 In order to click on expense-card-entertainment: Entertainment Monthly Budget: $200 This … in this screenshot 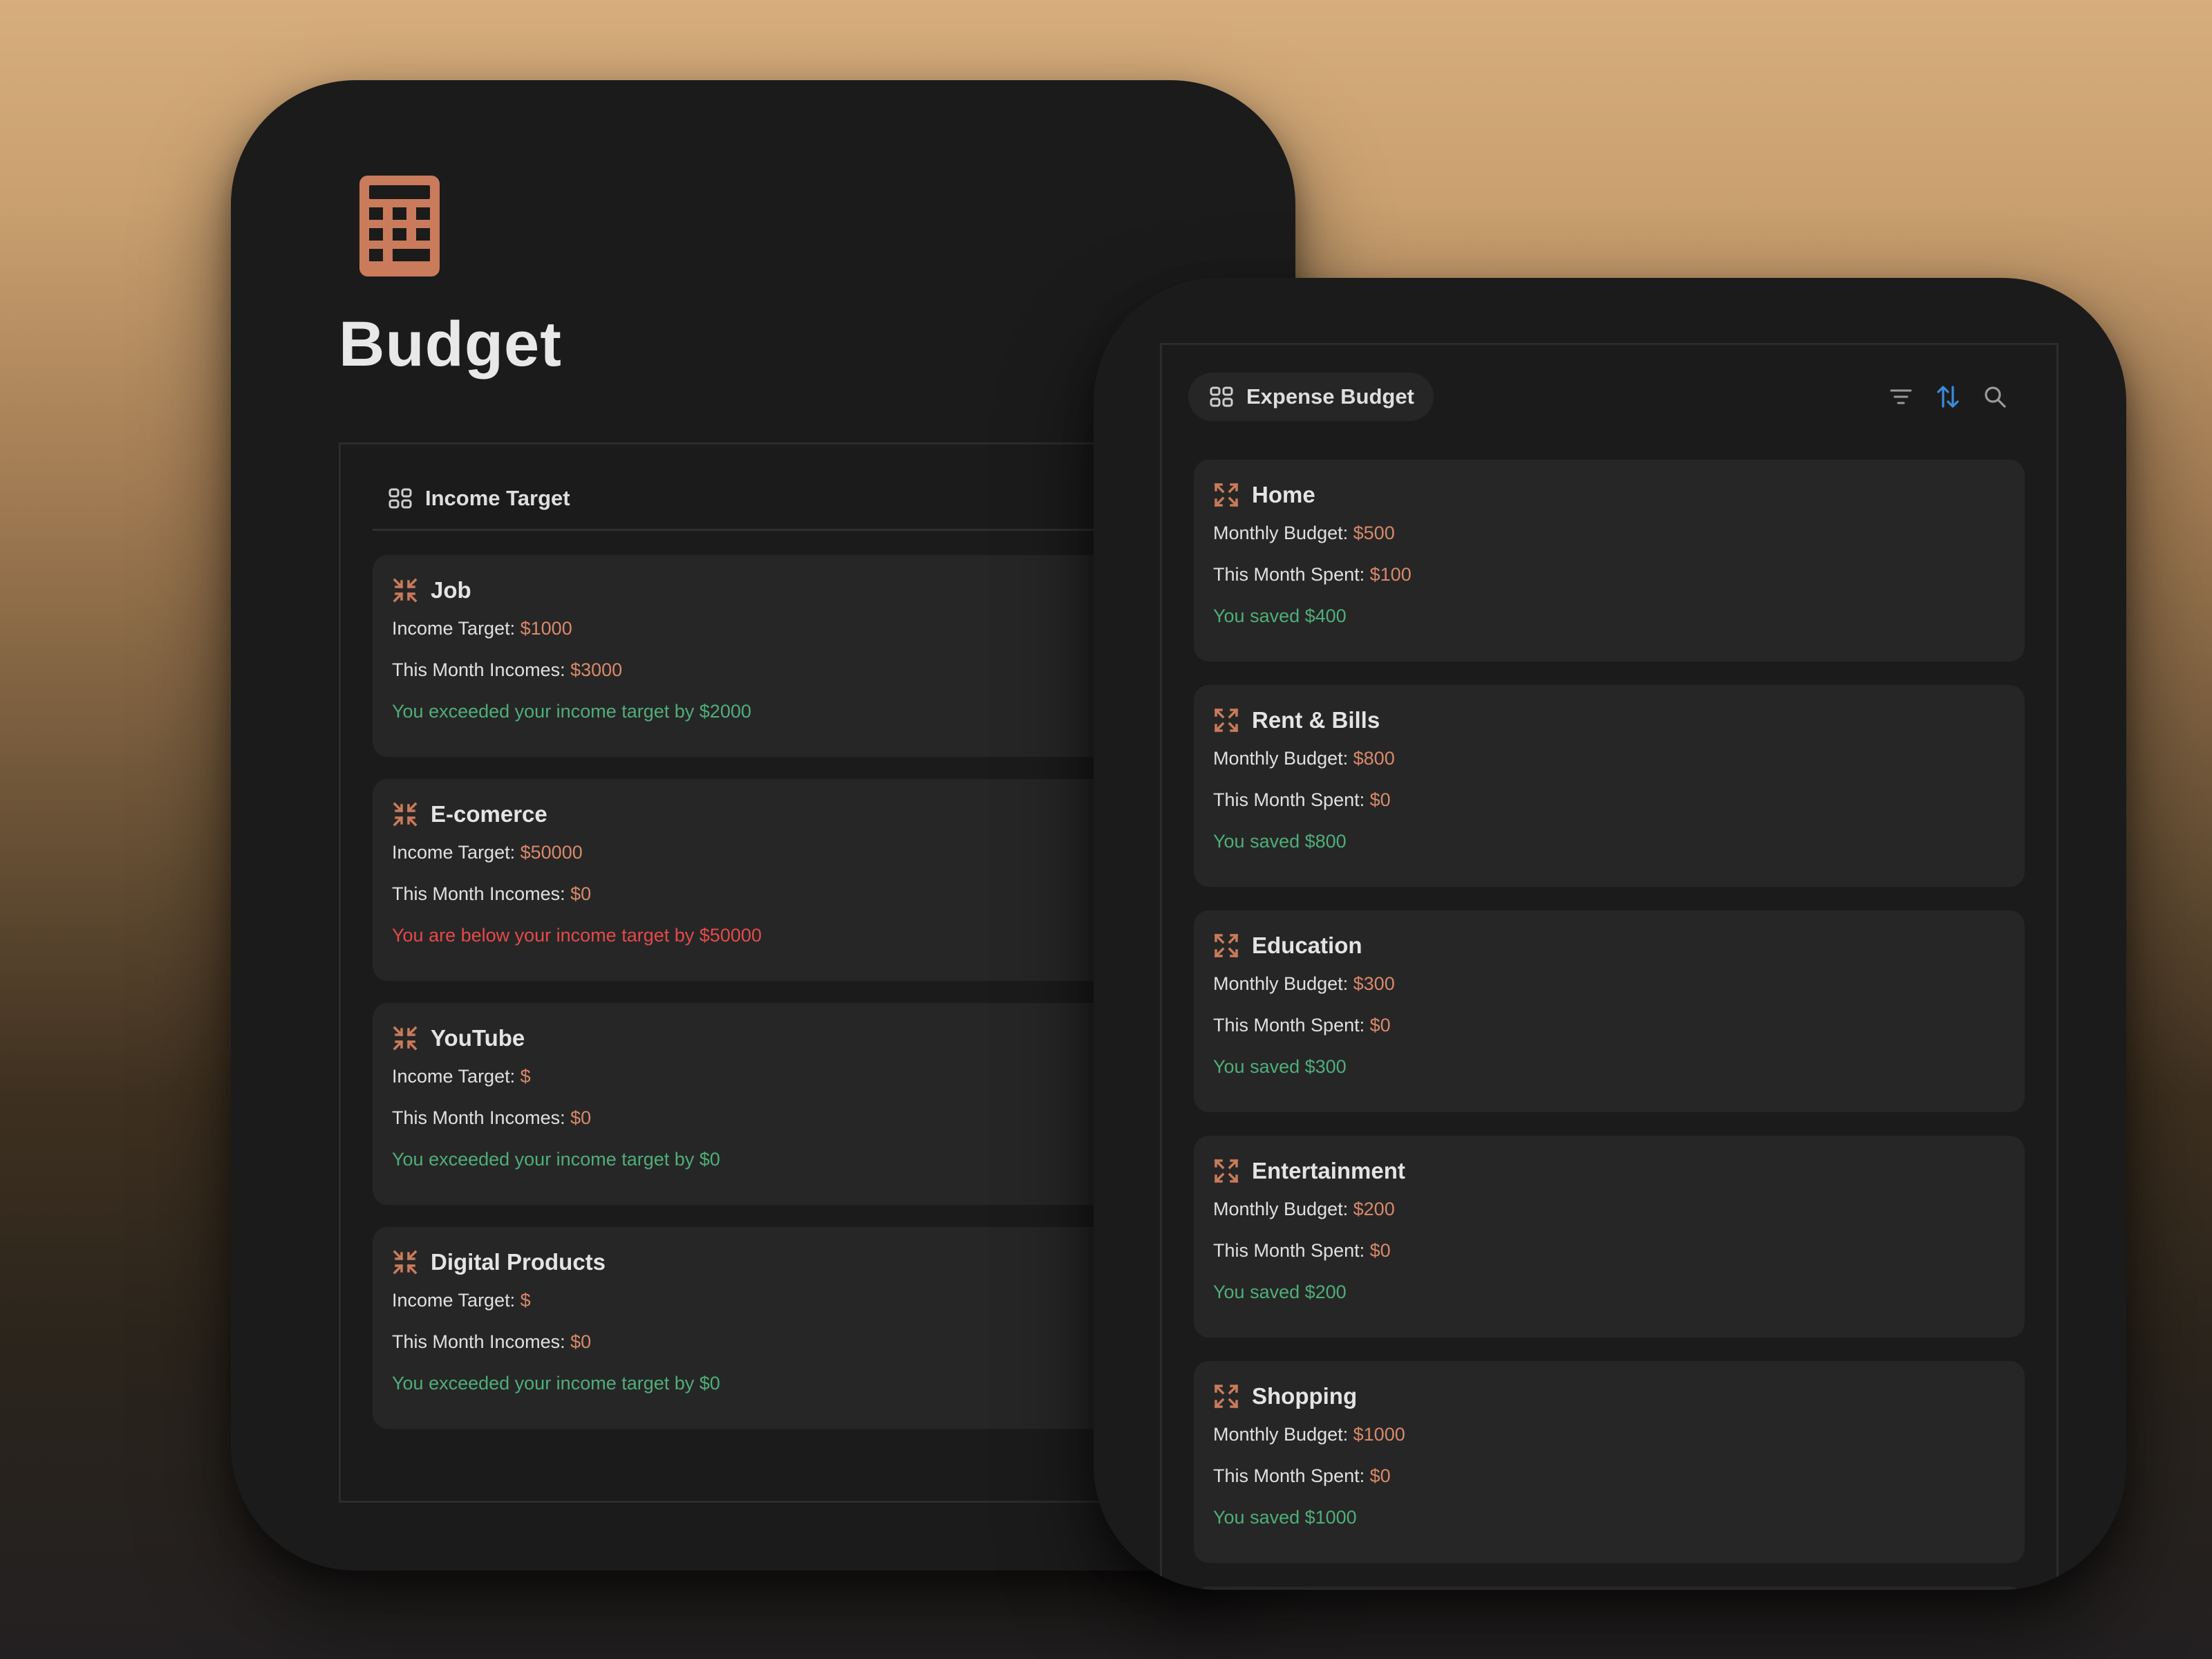, I will do `click(1610, 1237)`.